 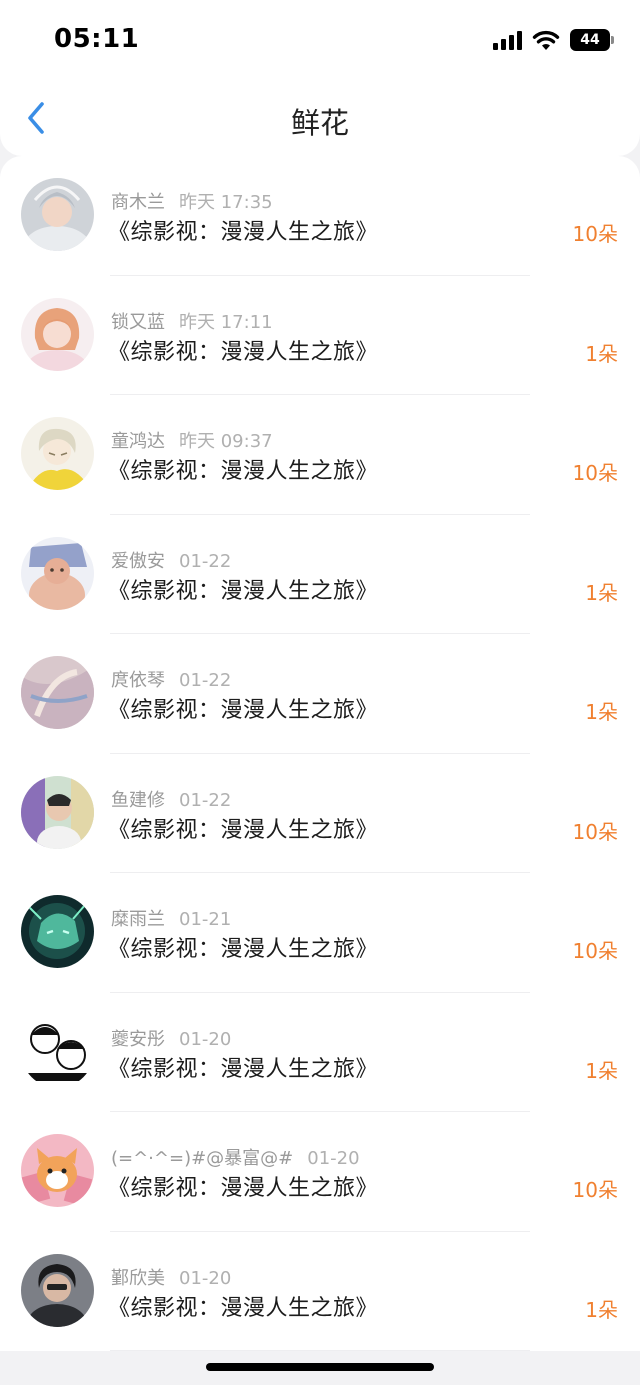 I want to click on list-item: 夔安彤 01-20 《综影视：漫漫人生之旅》 1朵, so click(x=320, y=1053).